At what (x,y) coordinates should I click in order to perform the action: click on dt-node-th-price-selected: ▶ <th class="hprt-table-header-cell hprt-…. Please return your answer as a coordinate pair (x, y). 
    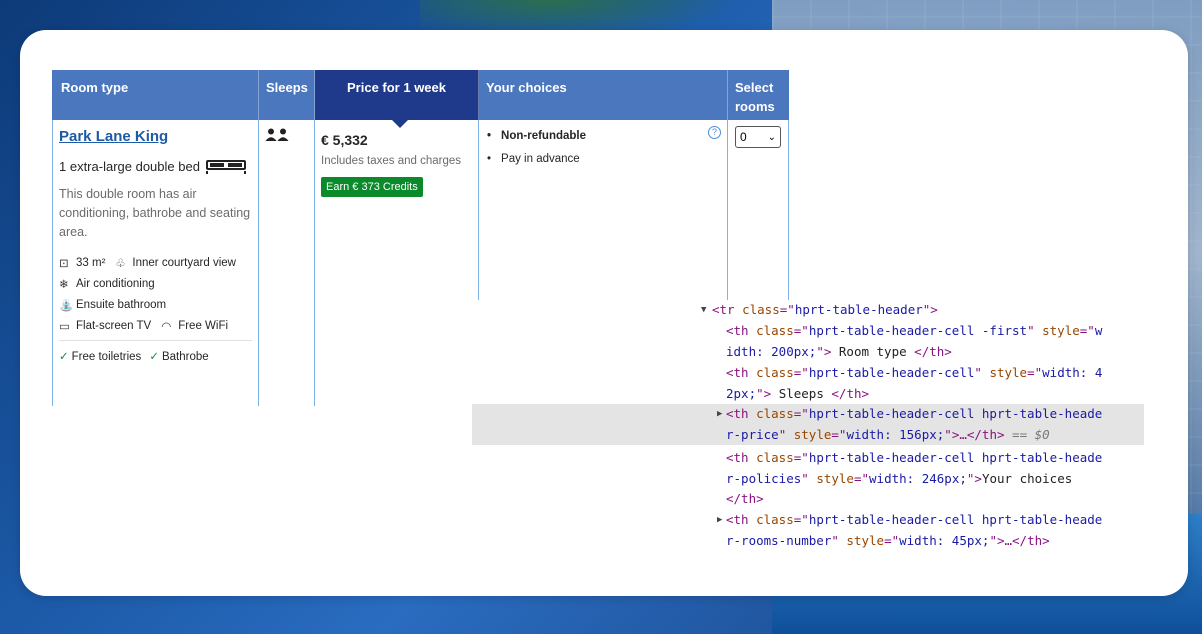
    Looking at the image, I should click on (808, 424).